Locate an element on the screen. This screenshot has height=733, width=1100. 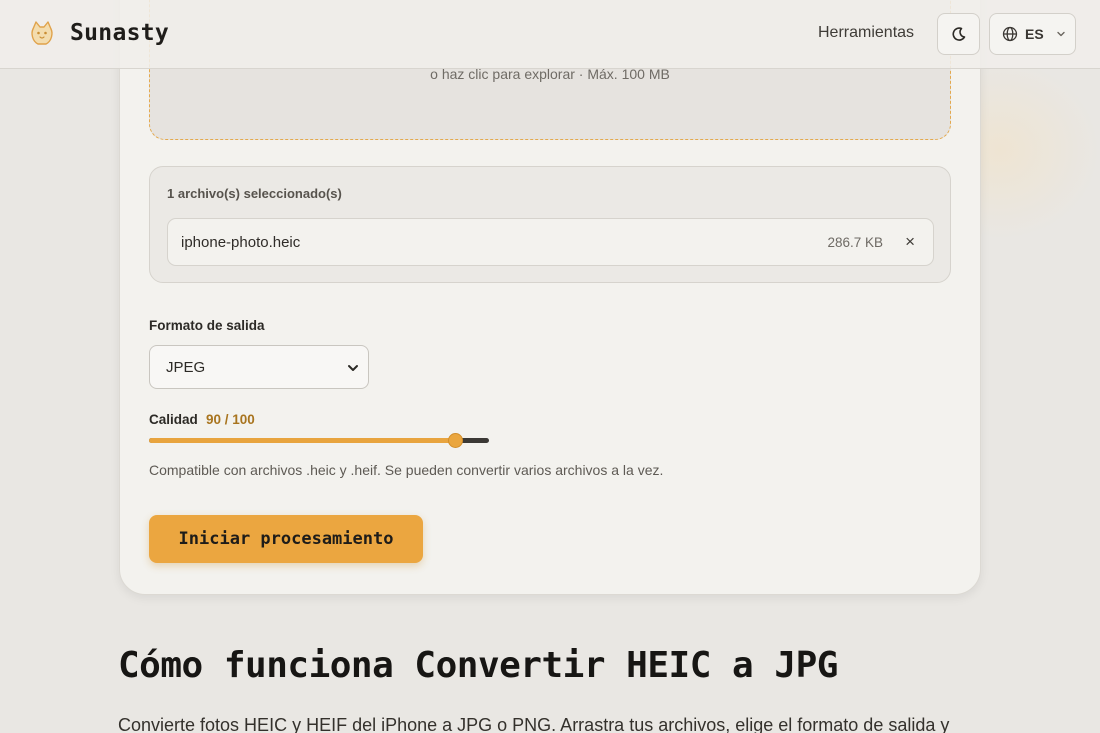
slider-fill is located at coordinates (302, 440).